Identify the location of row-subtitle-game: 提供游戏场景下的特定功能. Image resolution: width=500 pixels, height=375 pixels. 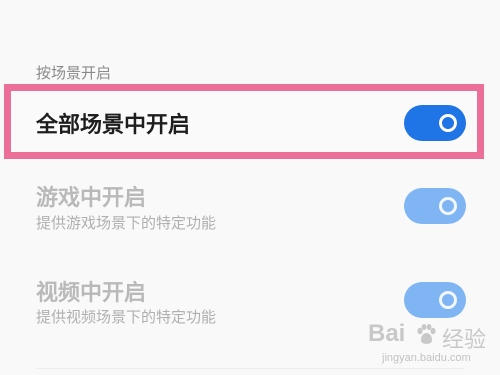
(126, 223).